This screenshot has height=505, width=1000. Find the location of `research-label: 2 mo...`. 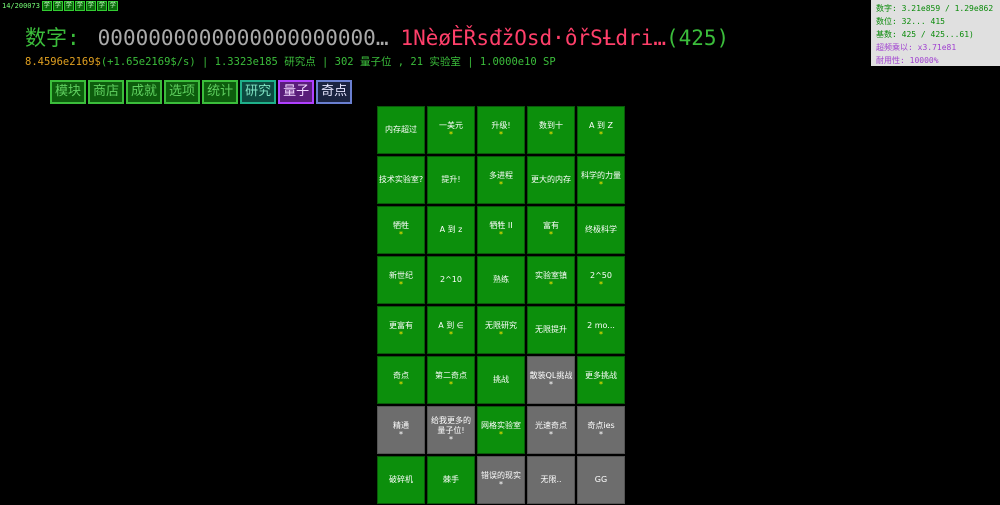

research-label: 2 mo... is located at coordinates (601, 325).